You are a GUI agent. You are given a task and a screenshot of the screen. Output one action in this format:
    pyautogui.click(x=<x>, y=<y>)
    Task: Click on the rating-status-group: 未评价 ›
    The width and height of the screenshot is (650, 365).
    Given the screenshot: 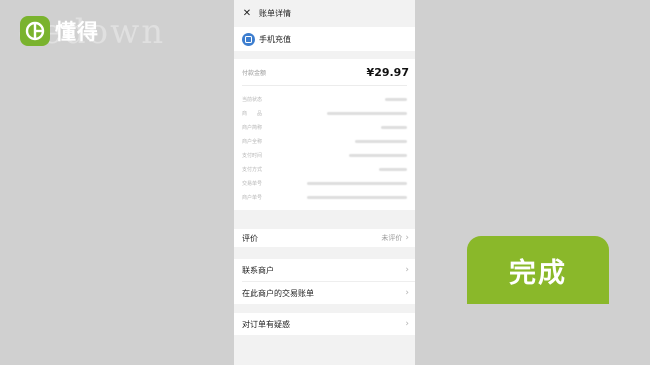 What is the action you would take?
    pyautogui.click(x=395, y=238)
    